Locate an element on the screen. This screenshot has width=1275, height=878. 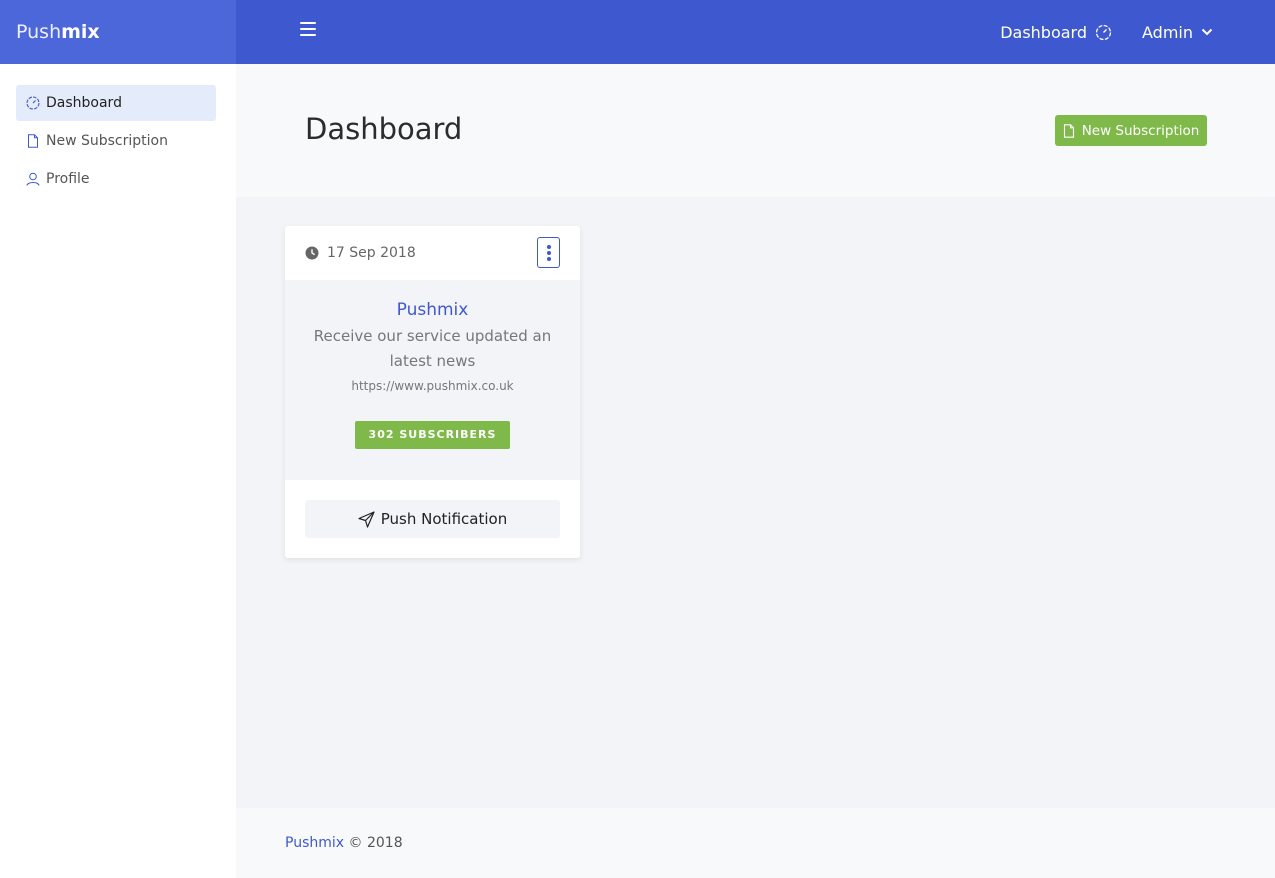
card-date: 17 Sep 2018 is located at coordinates (360, 253).